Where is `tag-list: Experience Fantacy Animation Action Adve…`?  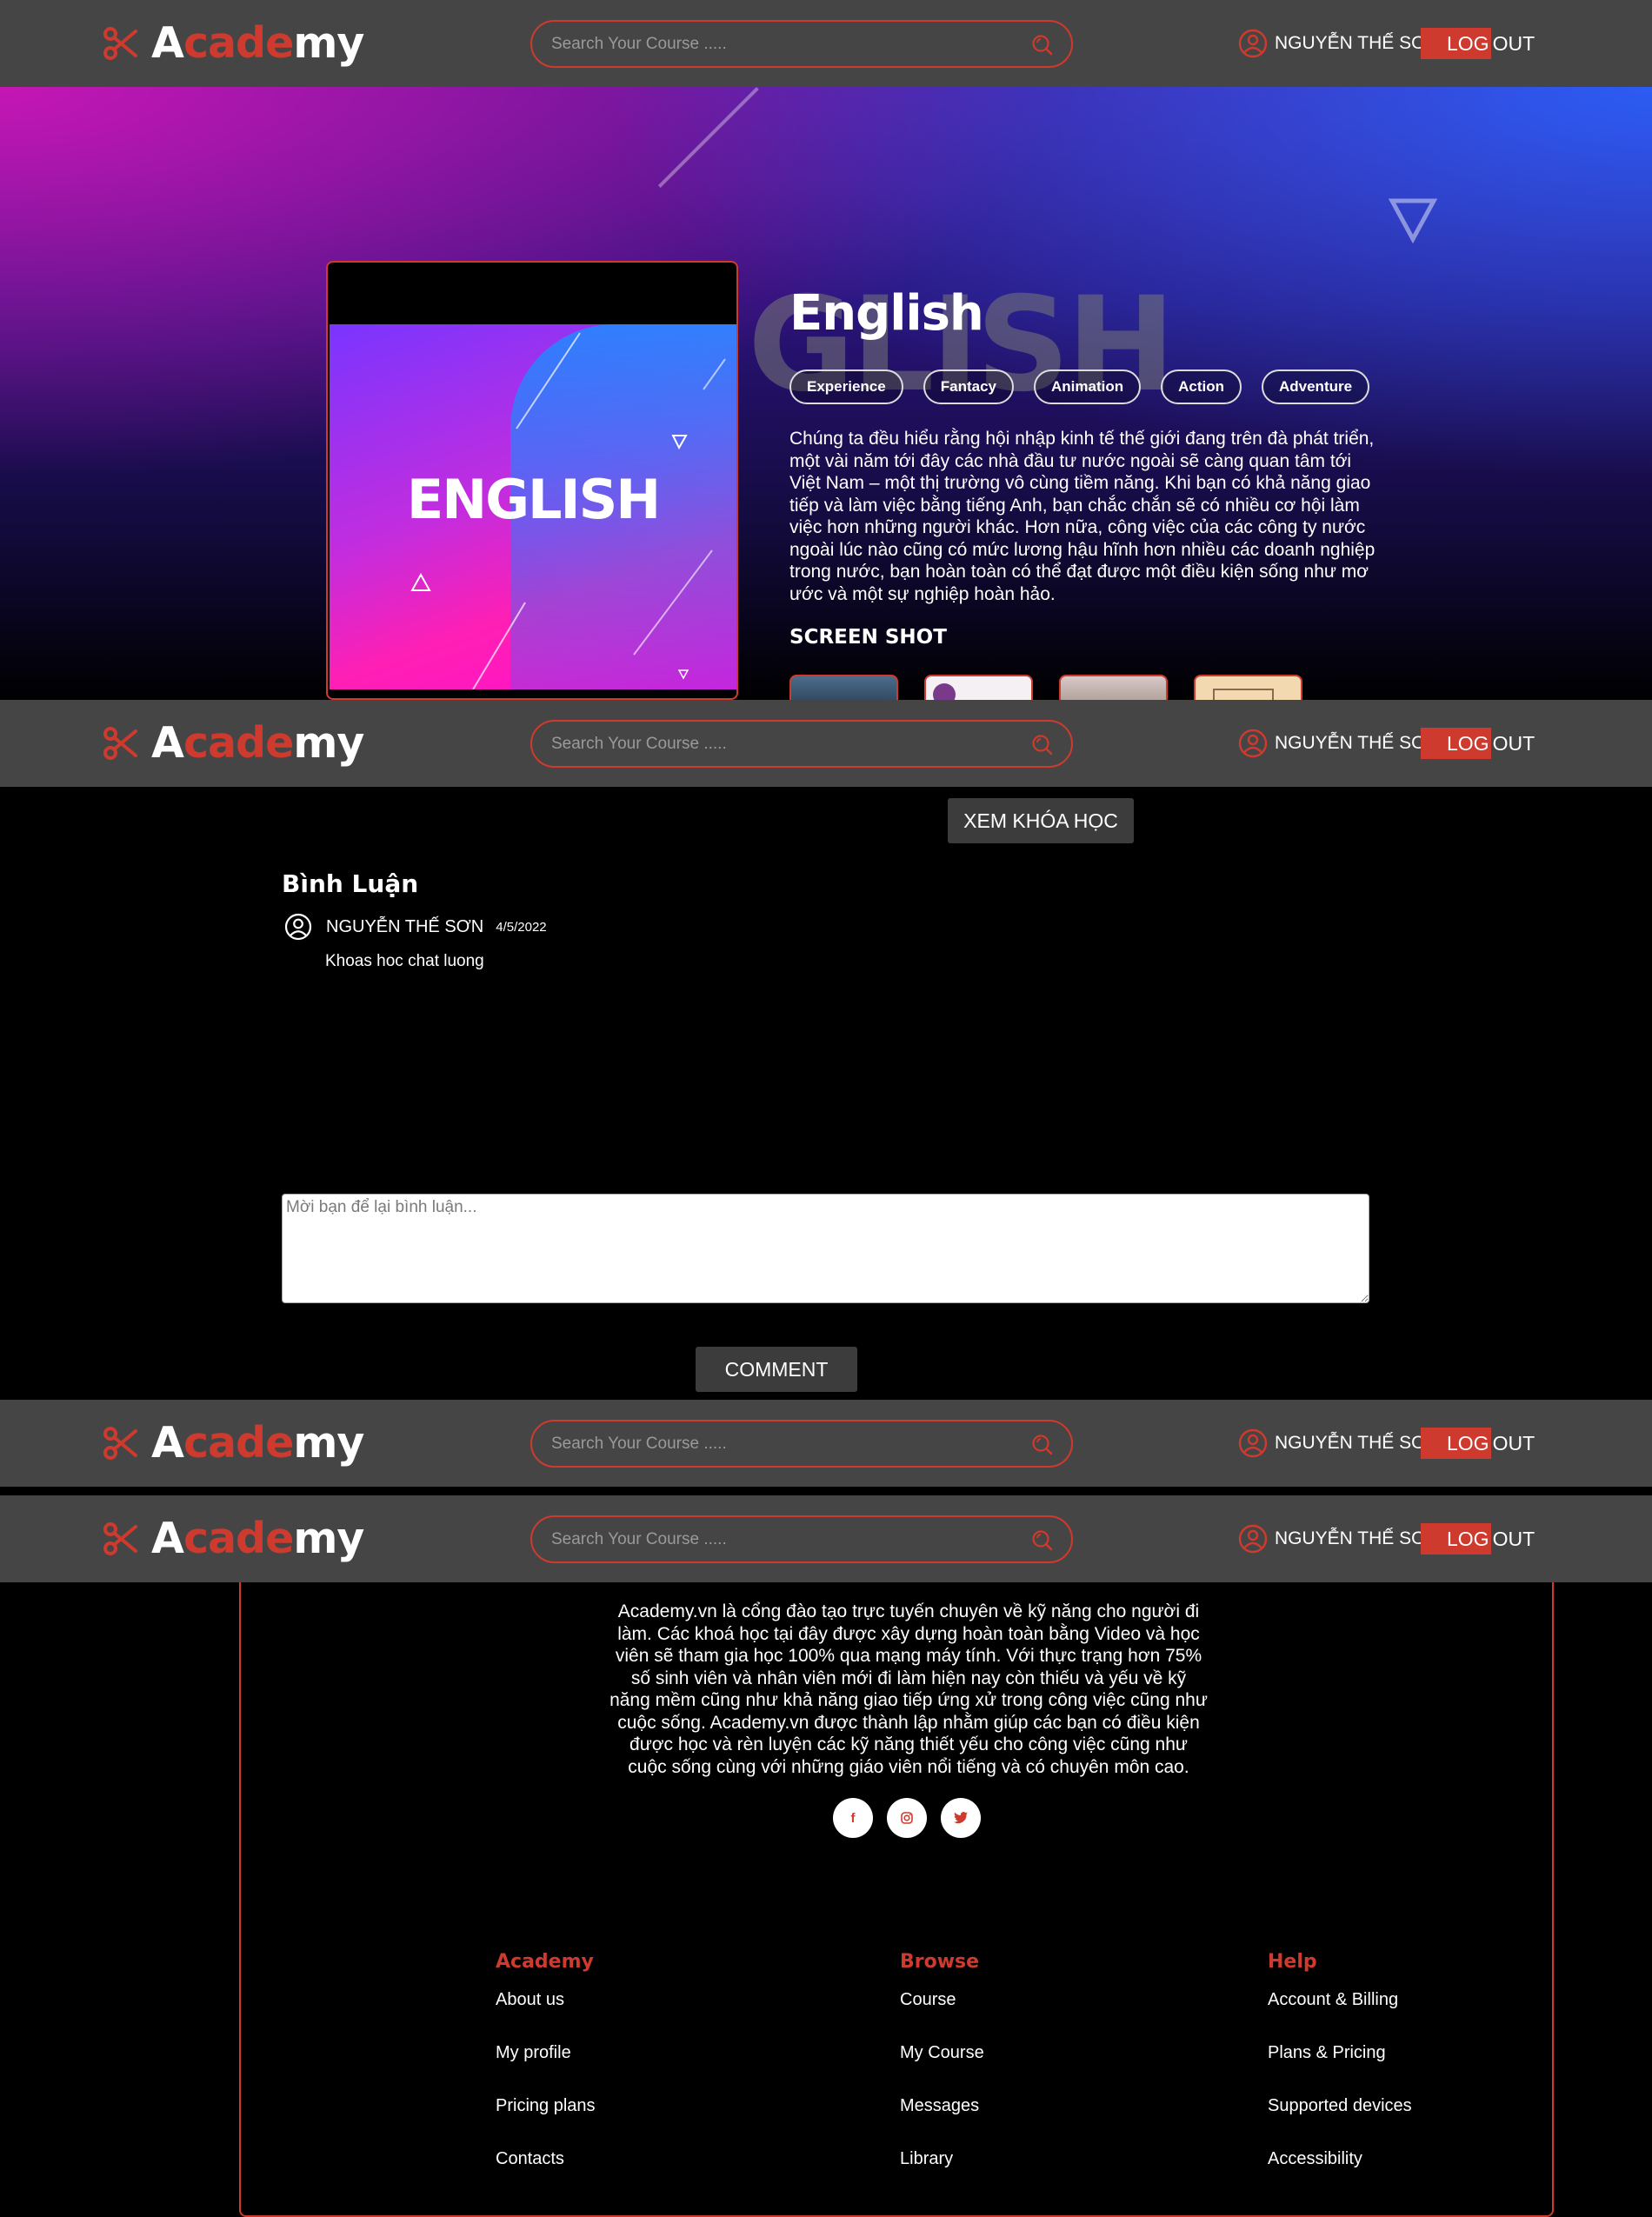 tag-list: Experience Fantacy Animation Action Adve… is located at coordinates (1089, 387).